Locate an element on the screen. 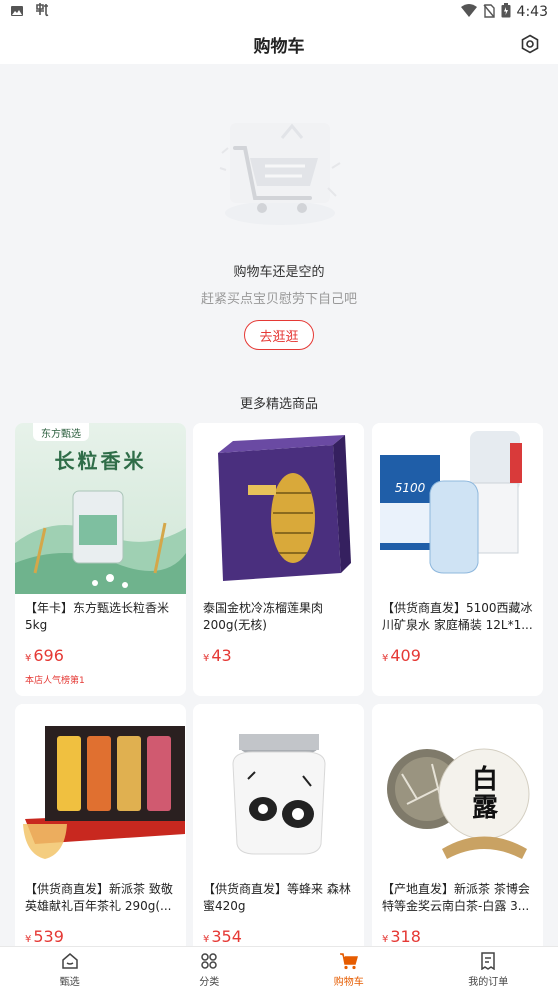 Image resolution: width=558 pixels, height=992 pixels. product-price: ¥ 696 is located at coordinates (100, 650).